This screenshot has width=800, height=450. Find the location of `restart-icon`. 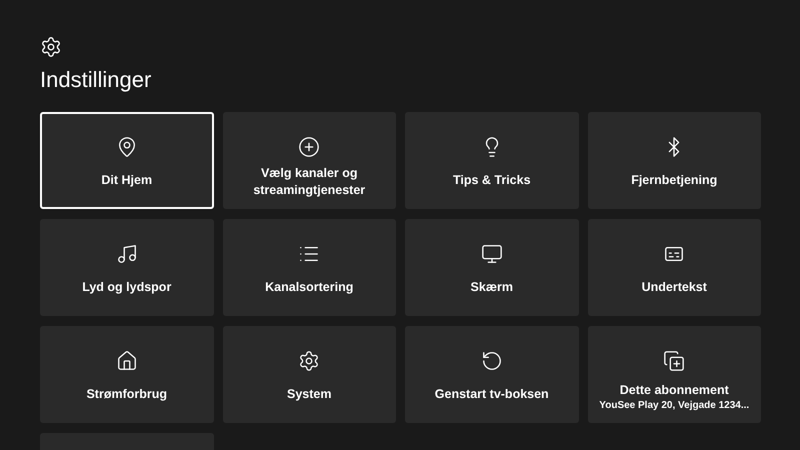

restart-icon is located at coordinates (491, 361).